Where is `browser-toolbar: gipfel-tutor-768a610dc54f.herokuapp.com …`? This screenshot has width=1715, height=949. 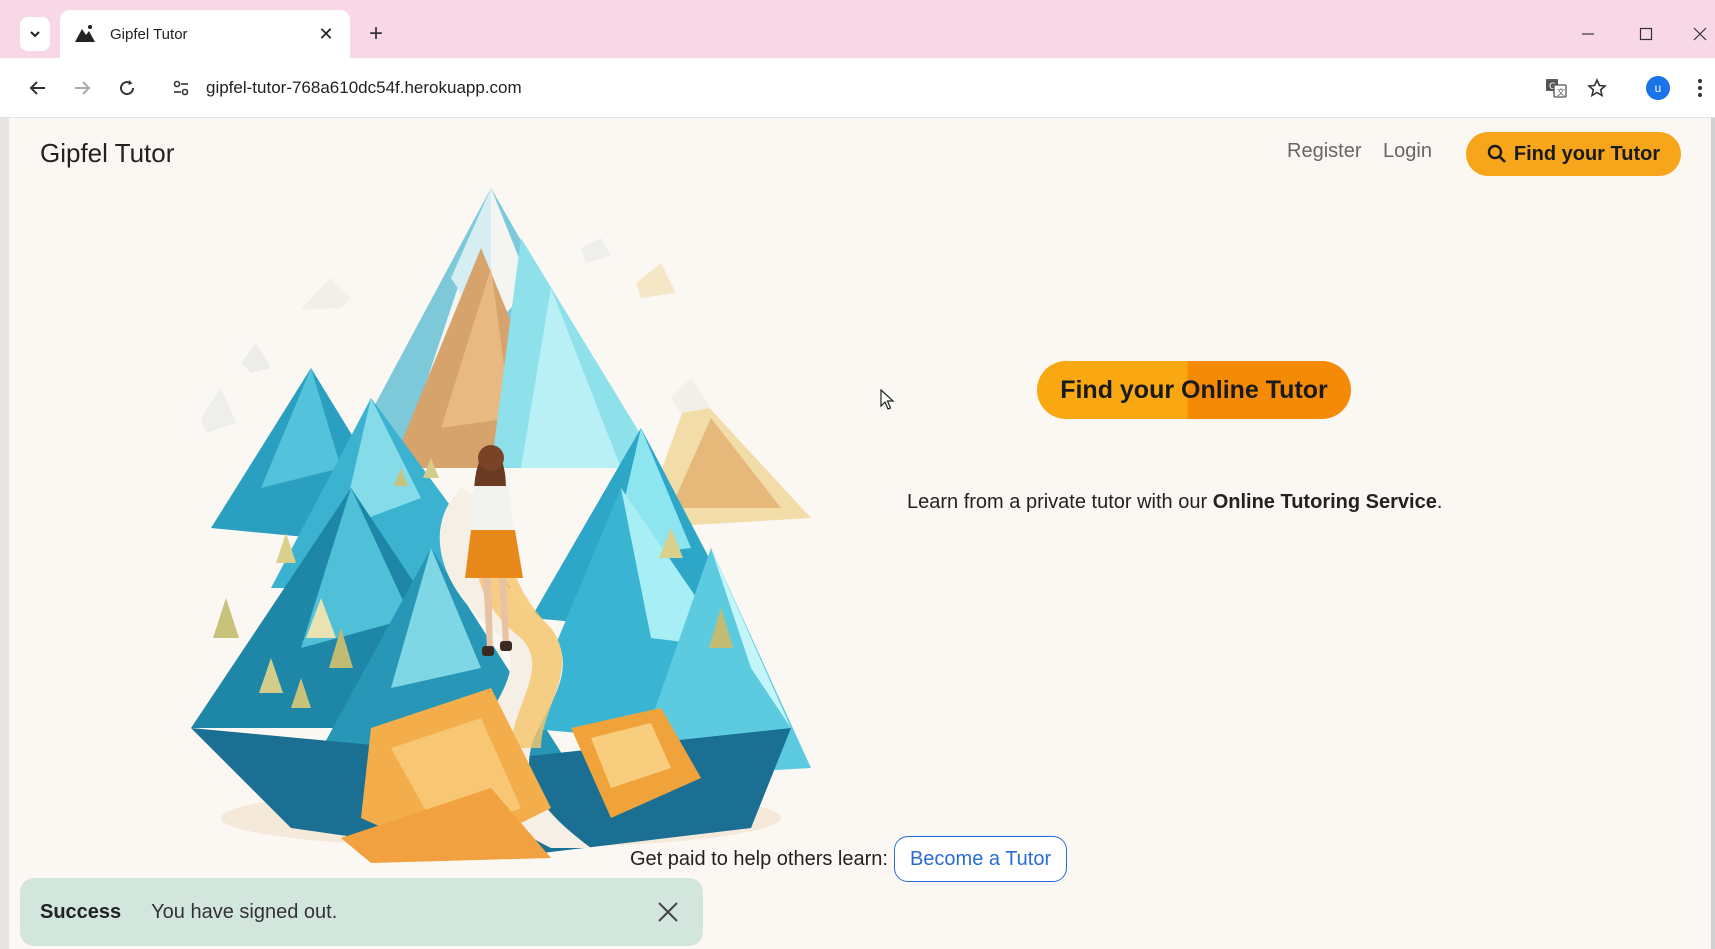 browser-toolbar: gipfel-tutor-768a610dc54f.herokuapp.com … is located at coordinates (857, 88).